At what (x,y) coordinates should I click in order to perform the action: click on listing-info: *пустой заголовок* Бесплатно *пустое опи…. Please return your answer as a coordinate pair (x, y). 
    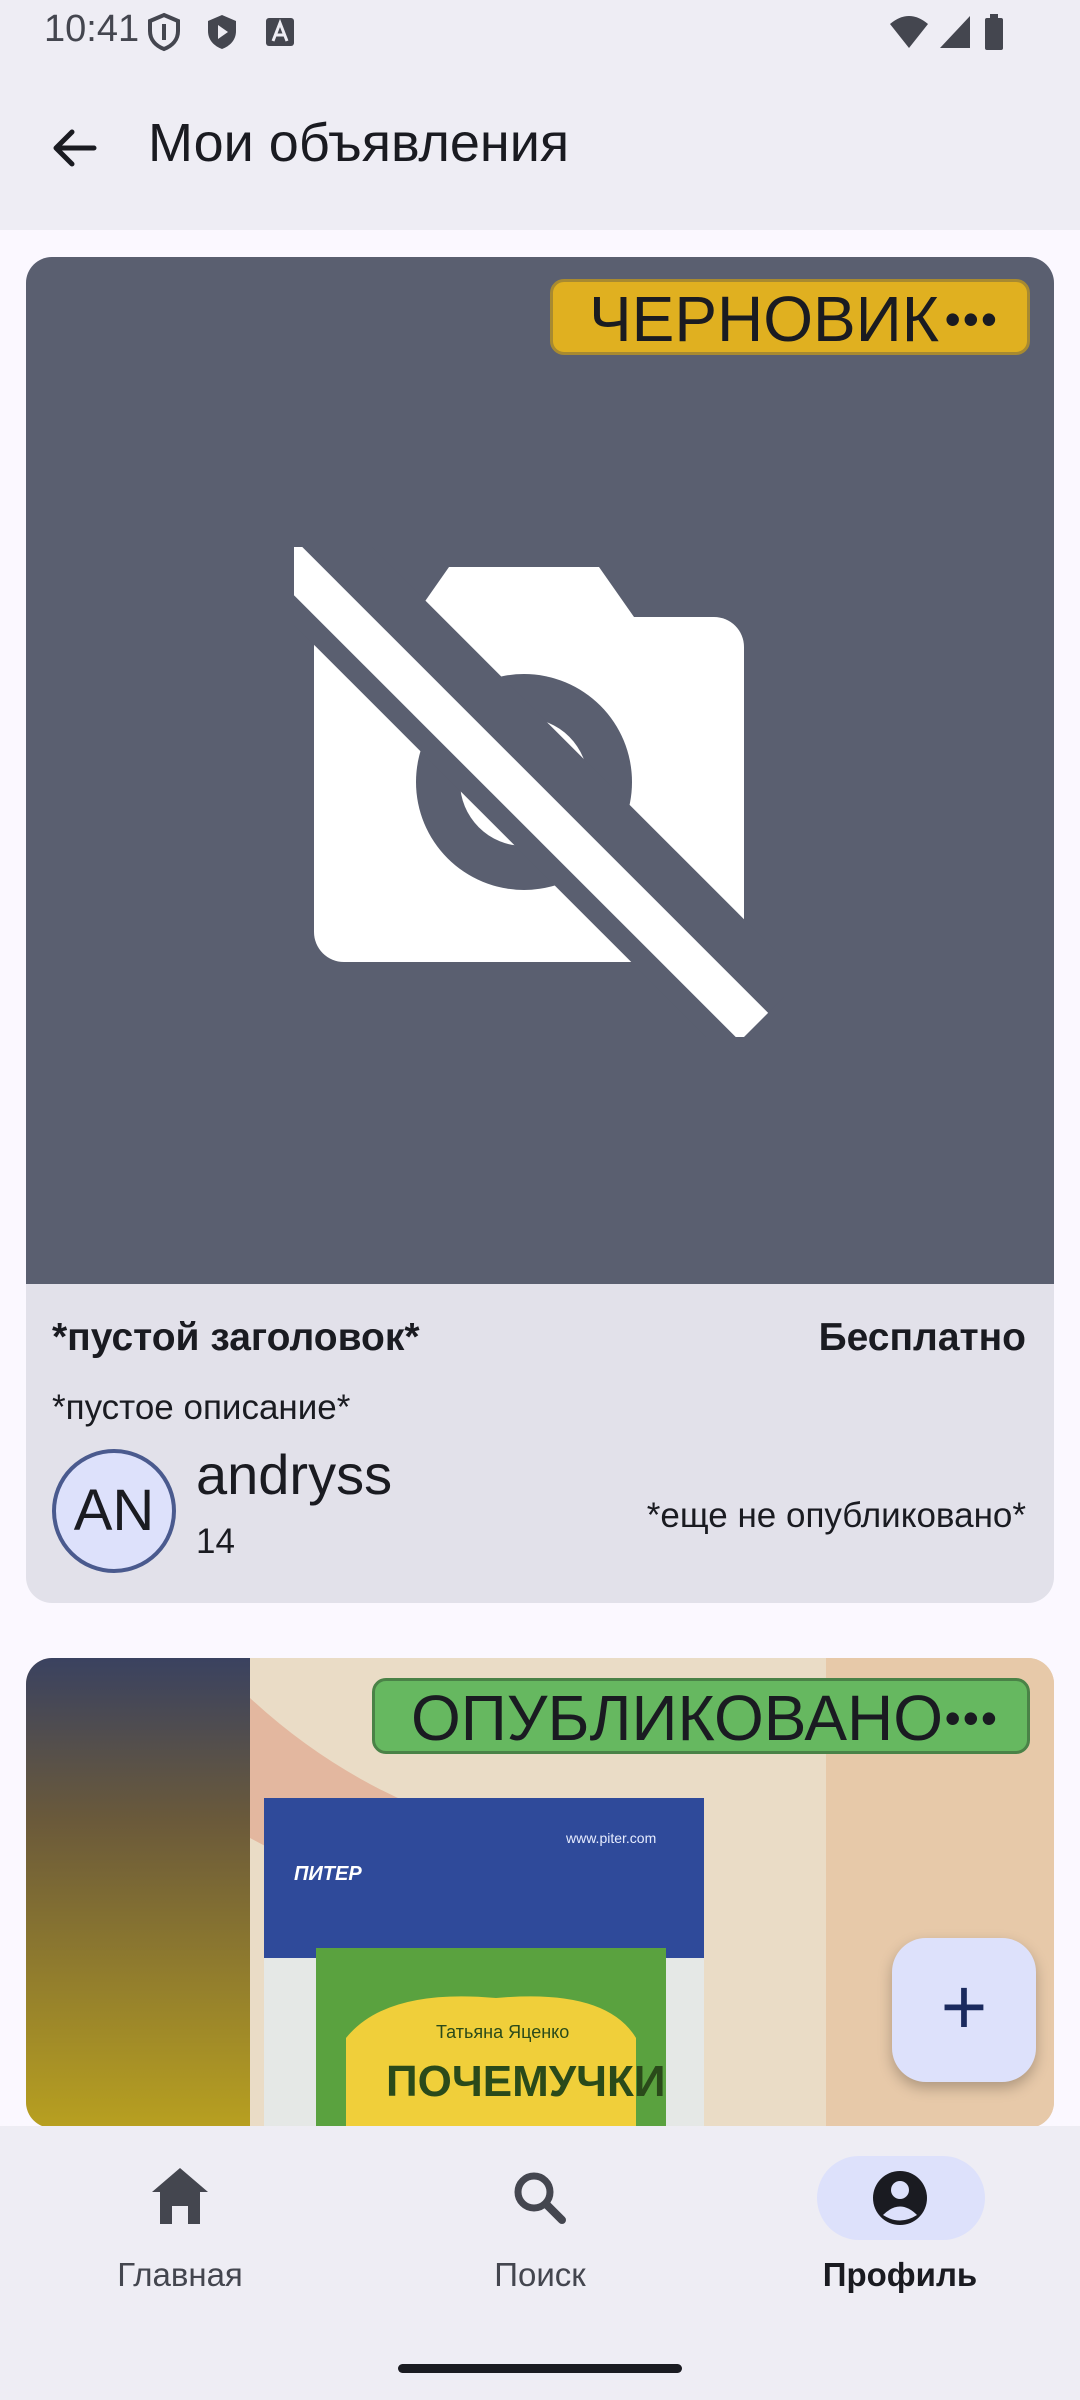
    Looking at the image, I should click on (540, 1443).